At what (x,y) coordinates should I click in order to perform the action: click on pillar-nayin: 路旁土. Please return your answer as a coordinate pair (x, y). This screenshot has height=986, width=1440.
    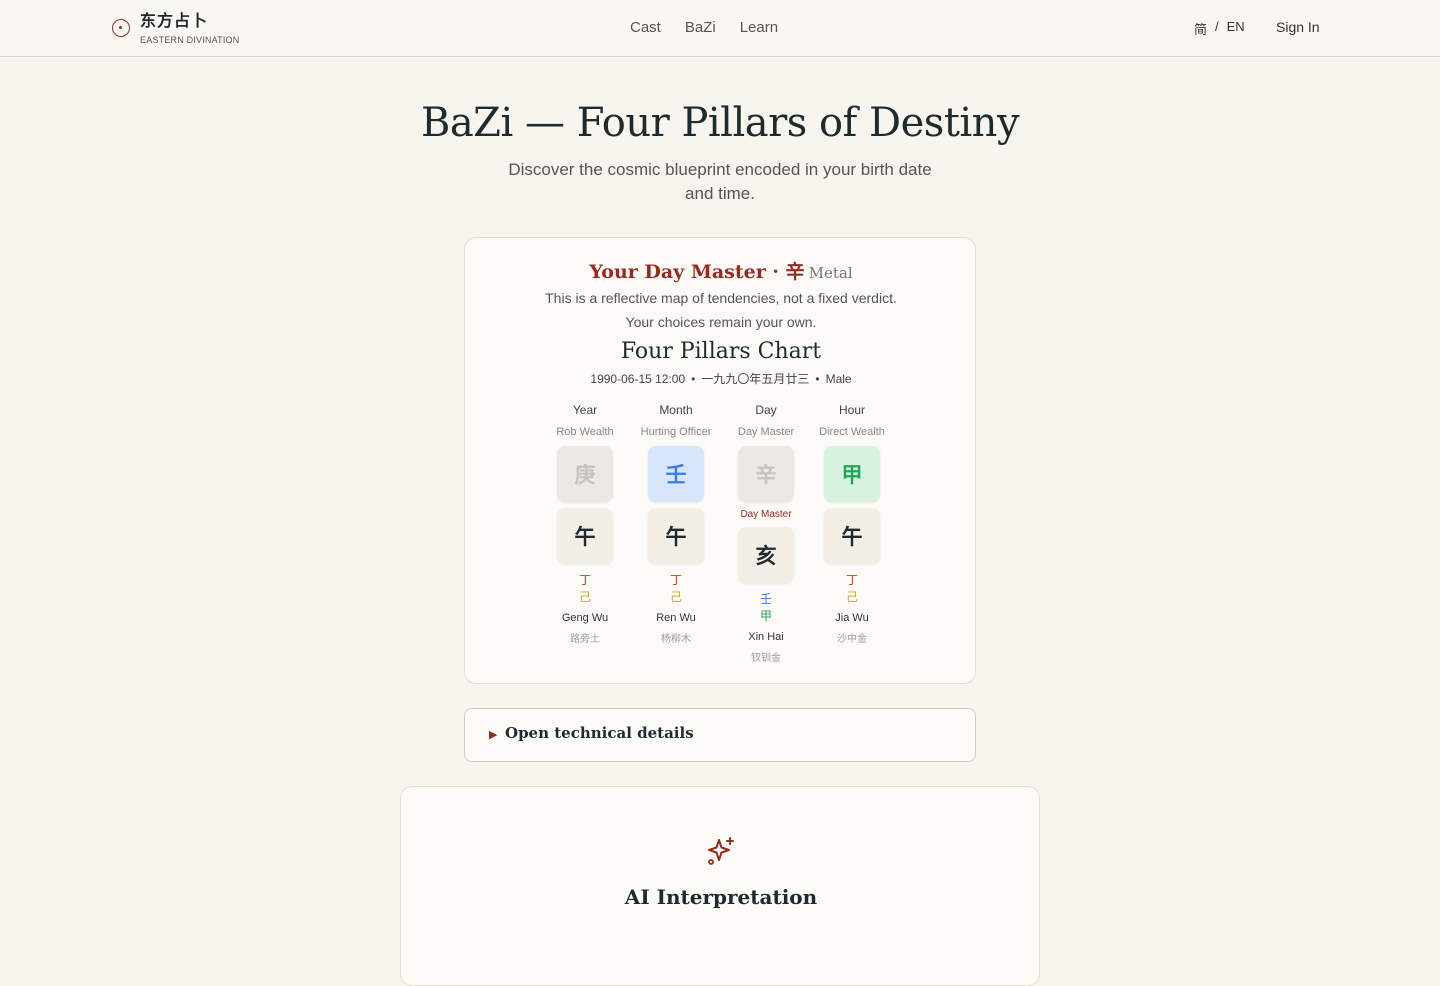
    Looking at the image, I should click on (585, 639).